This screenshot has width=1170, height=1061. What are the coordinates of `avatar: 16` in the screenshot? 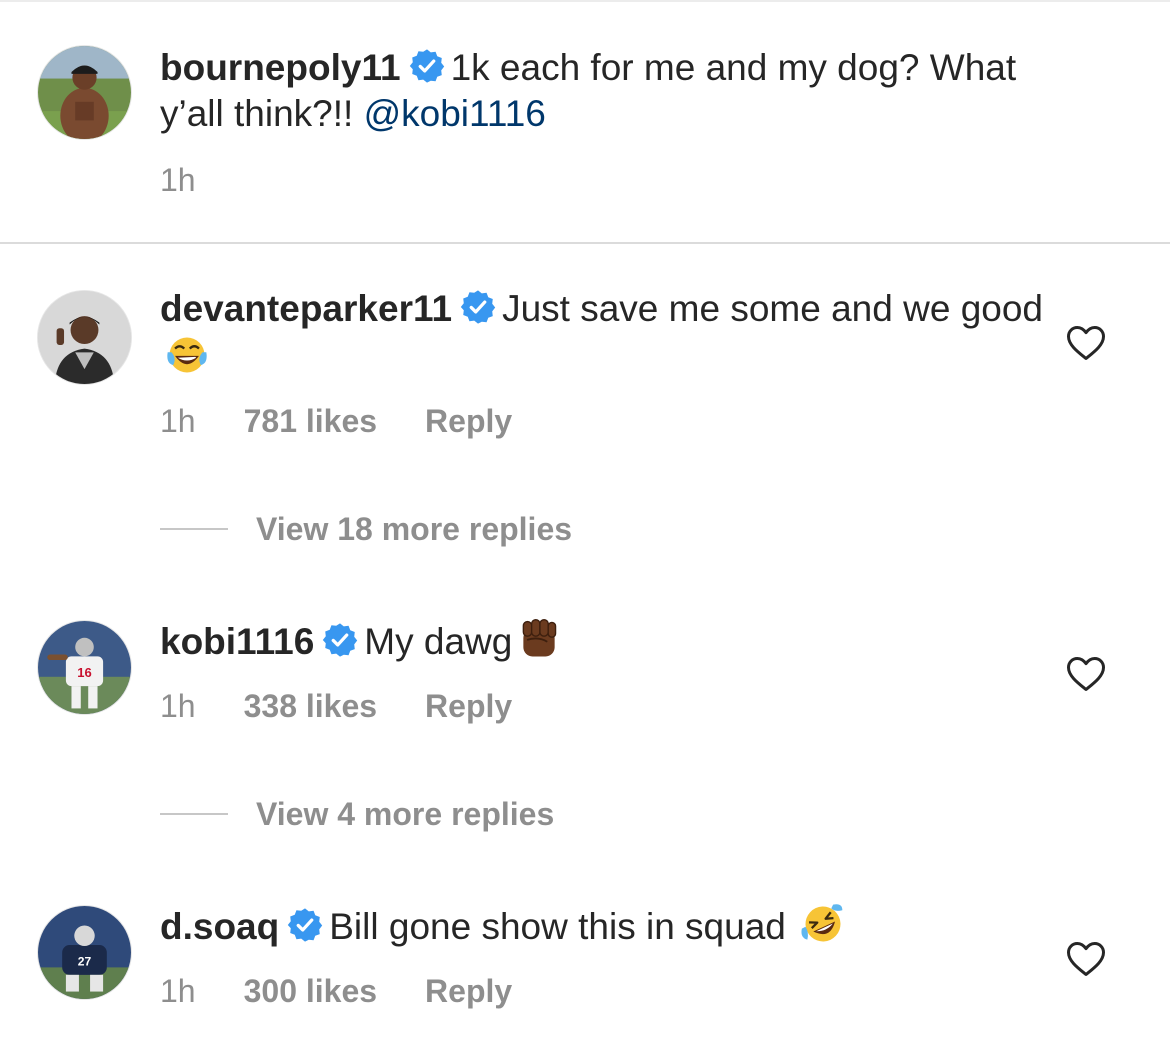 It's located at (84, 667).